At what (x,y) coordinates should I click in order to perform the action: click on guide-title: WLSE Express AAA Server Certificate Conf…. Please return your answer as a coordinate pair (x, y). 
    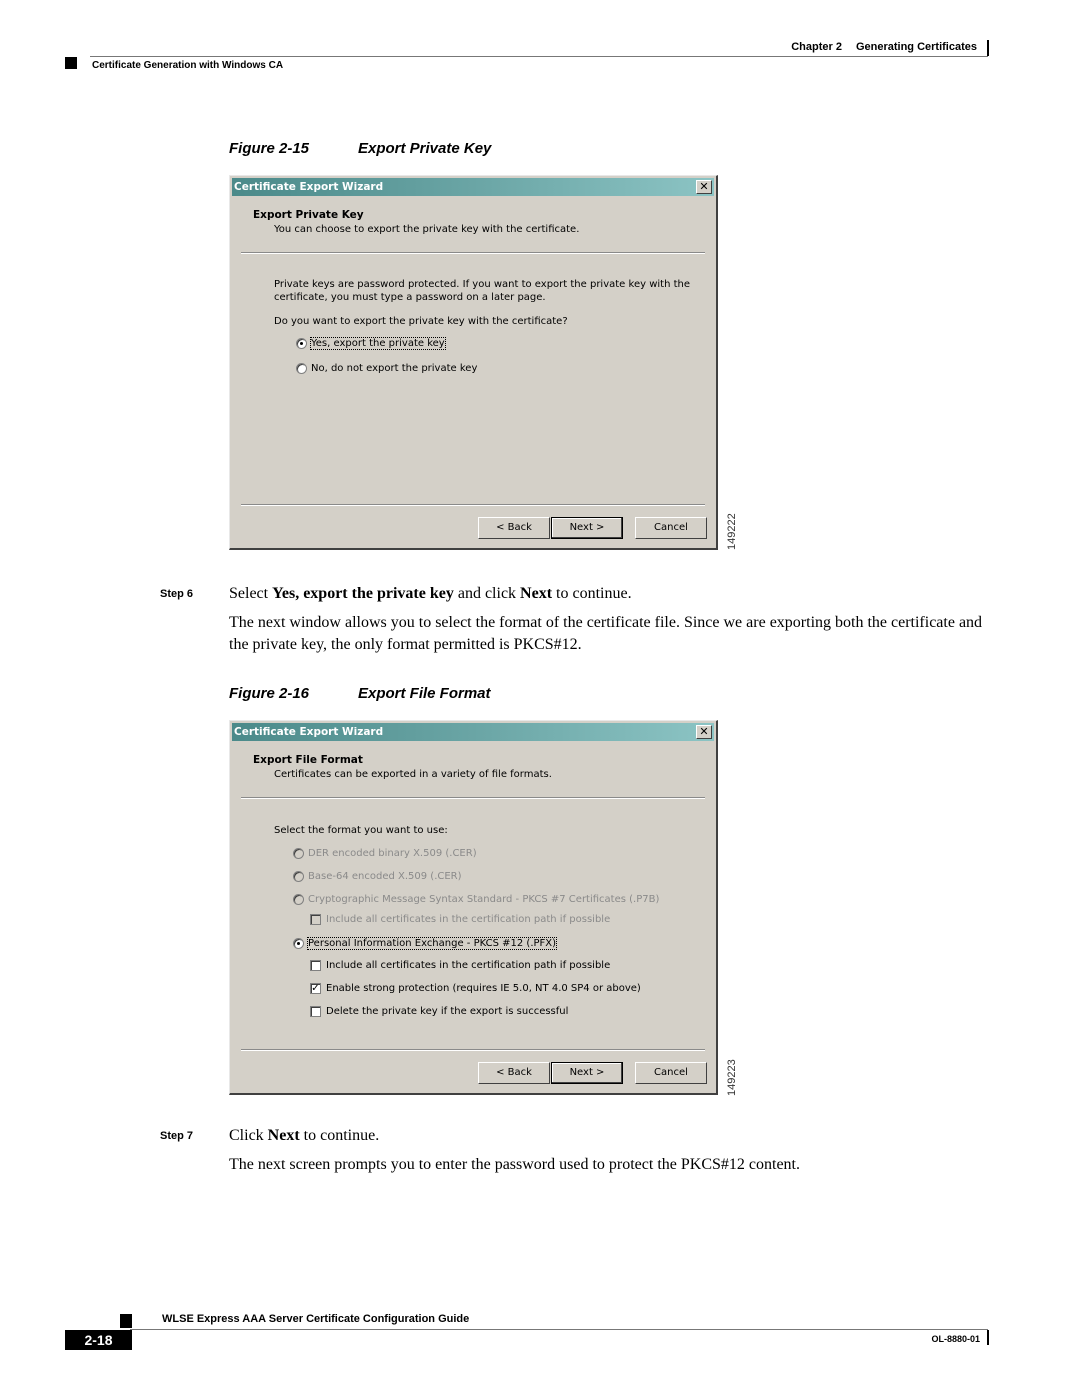
    Looking at the image, I should click on (316, 1319).